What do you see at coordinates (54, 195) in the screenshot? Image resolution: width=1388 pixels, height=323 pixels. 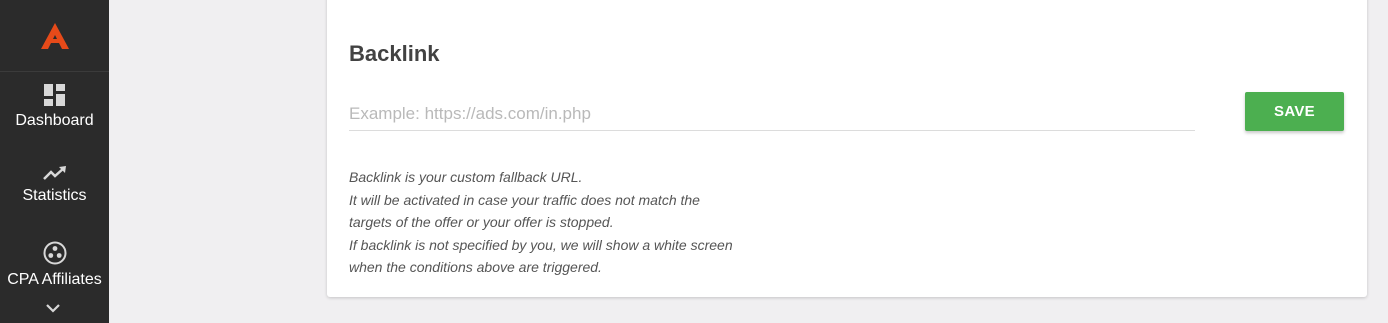 I see `sidebar-item-label: Statistics` at bounding box center [54, 195].